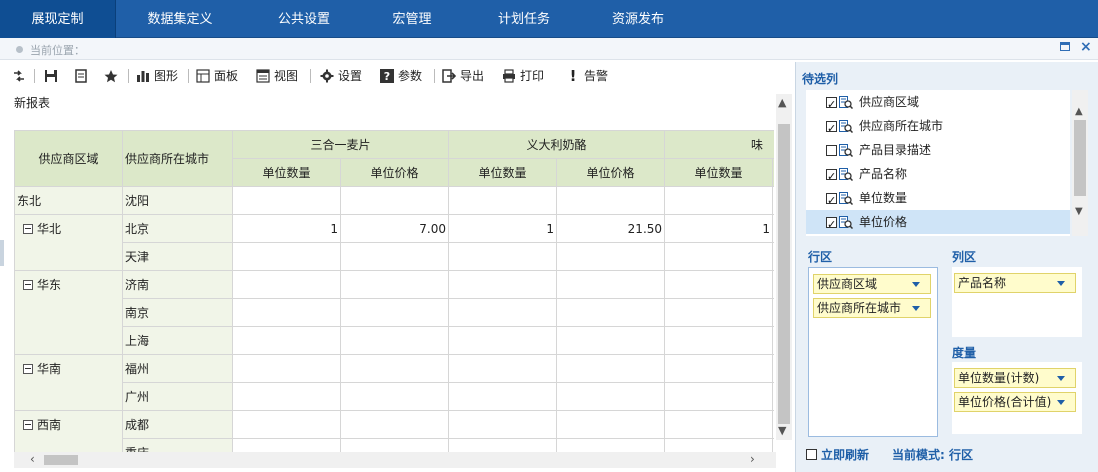 Image resolution: width=1098 pixels, height=472 pixels. I want to click on panel-button: 面板, so click(217, 76).